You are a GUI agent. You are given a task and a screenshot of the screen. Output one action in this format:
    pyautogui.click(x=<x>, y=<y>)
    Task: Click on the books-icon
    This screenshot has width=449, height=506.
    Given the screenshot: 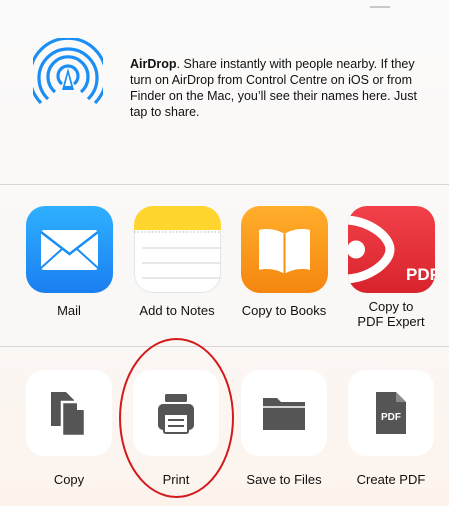 What is the action you would take?
    pyautogui.click(x=284, y=249)
    